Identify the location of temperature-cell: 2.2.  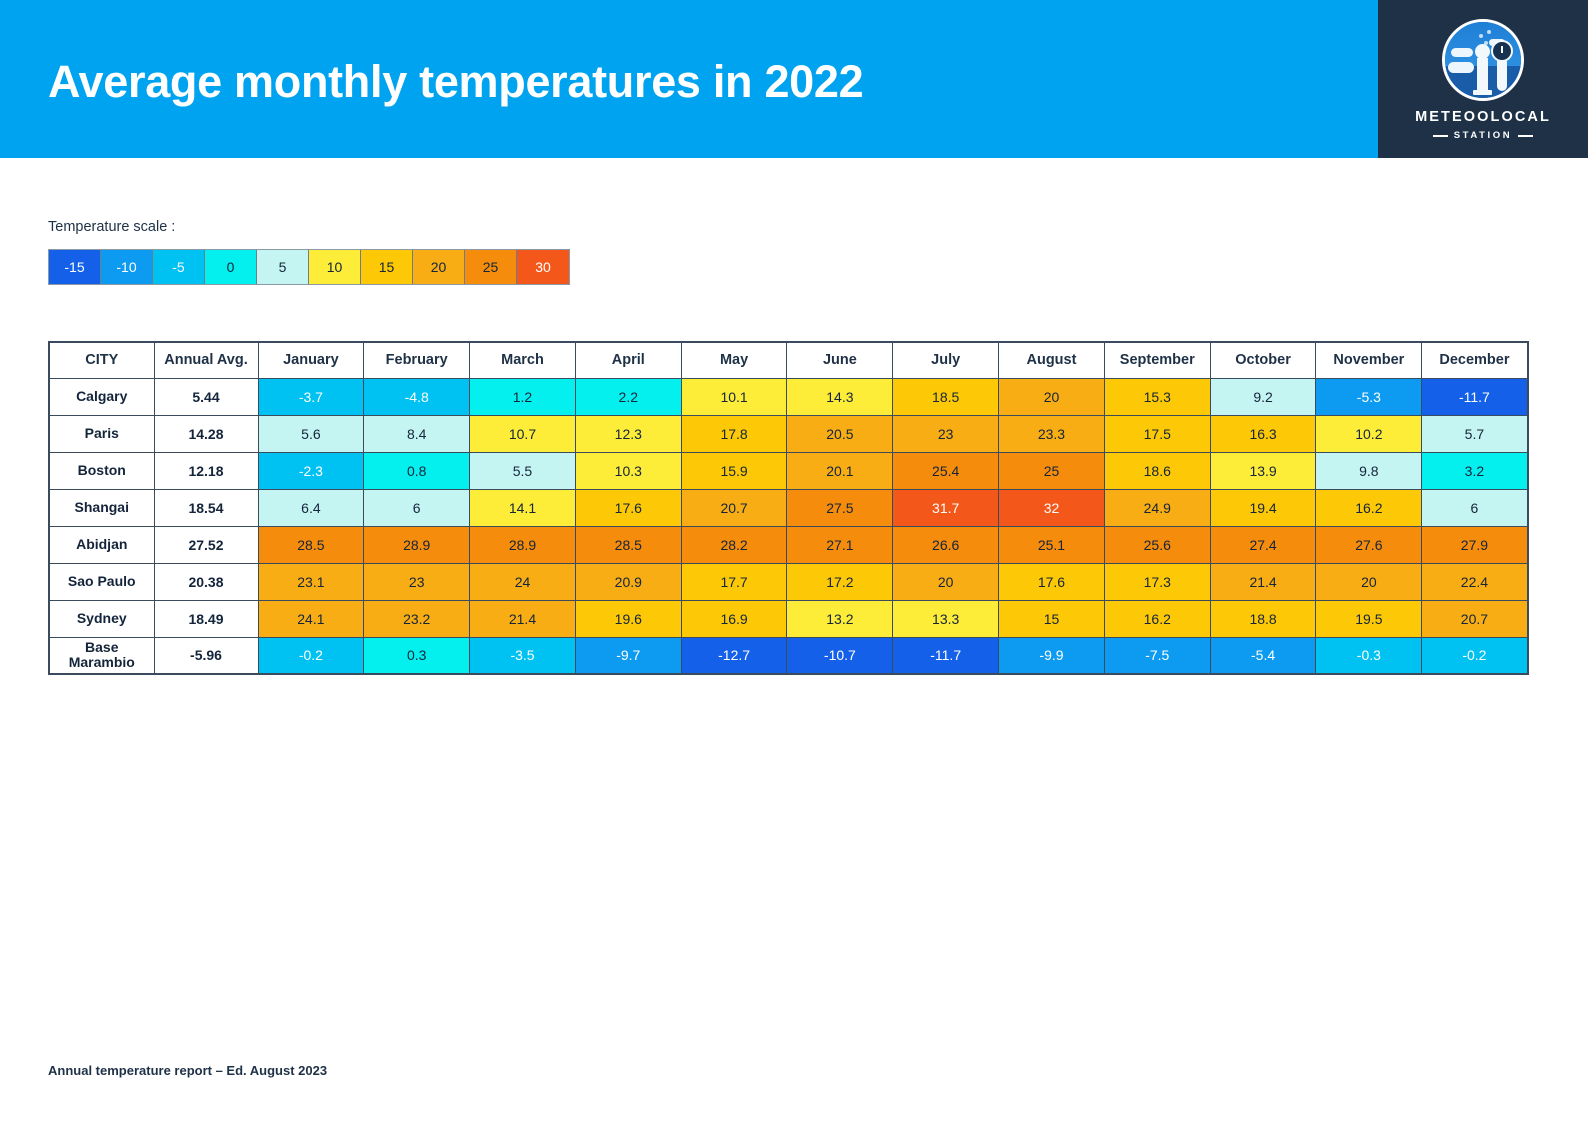
(628, 396).